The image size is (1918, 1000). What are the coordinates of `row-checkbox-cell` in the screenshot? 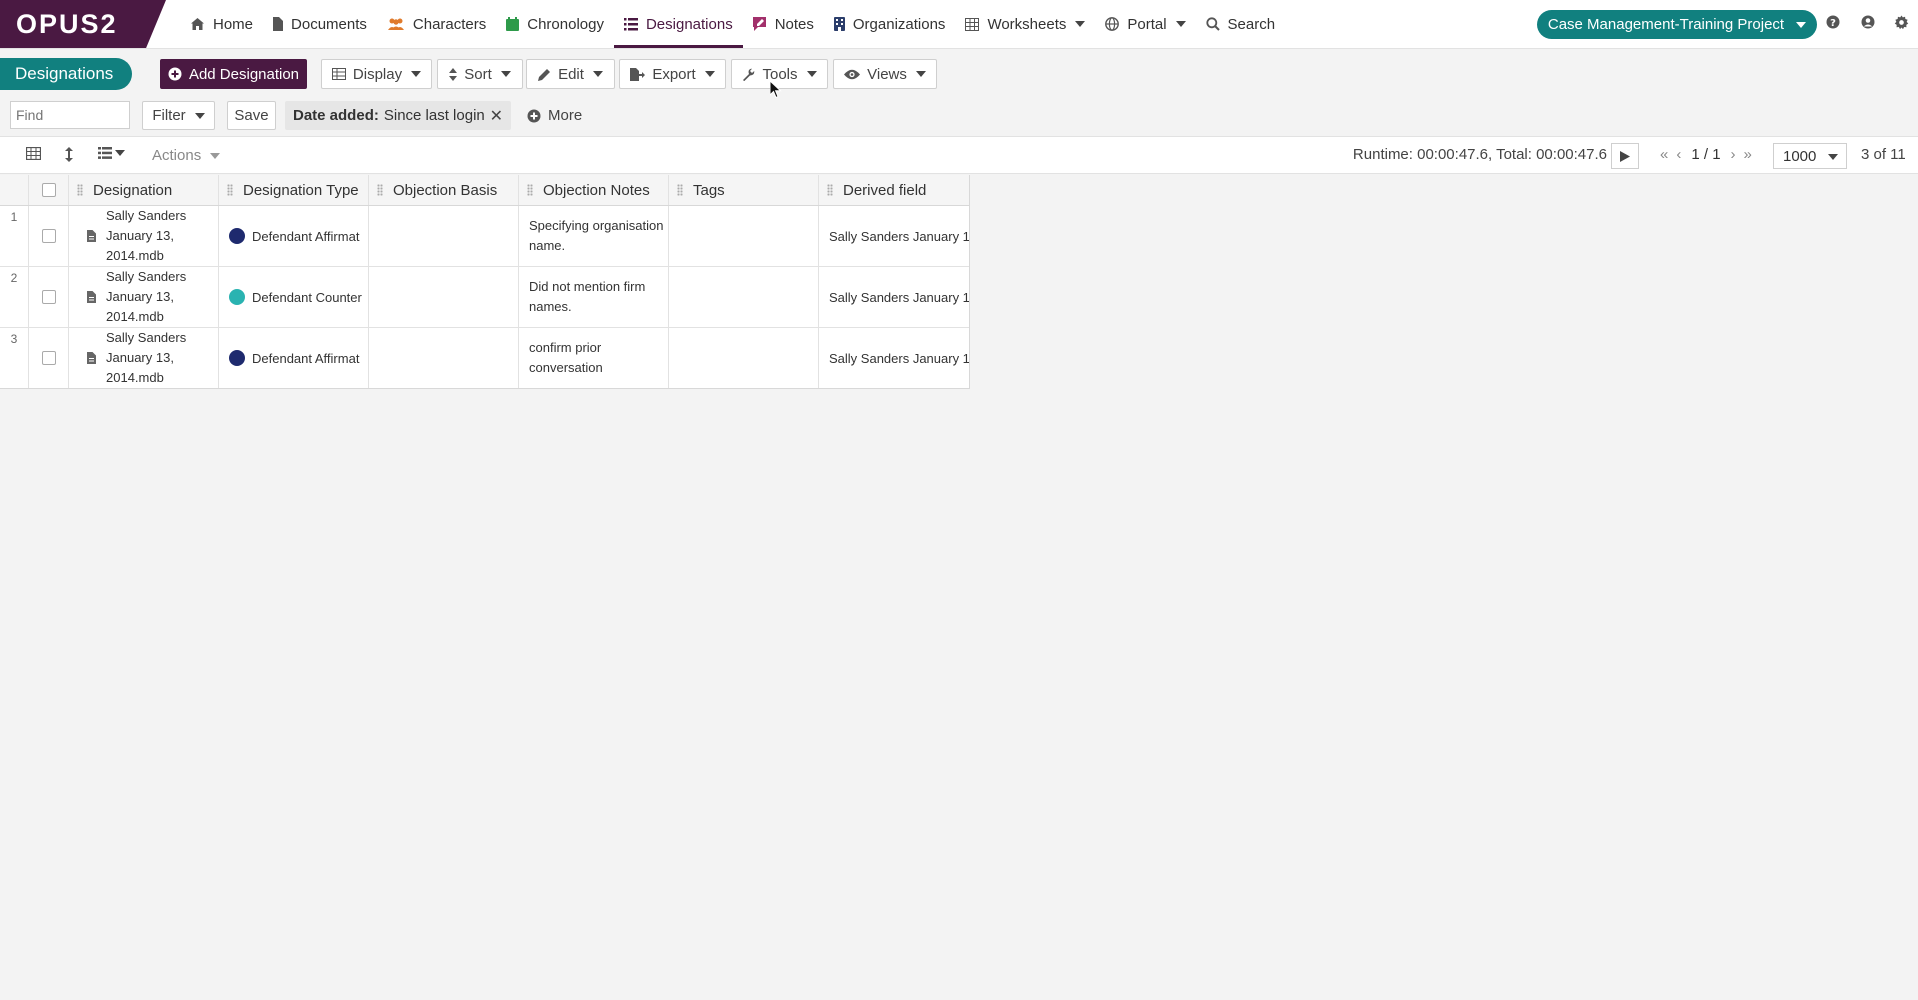 It's located at (49, 358).